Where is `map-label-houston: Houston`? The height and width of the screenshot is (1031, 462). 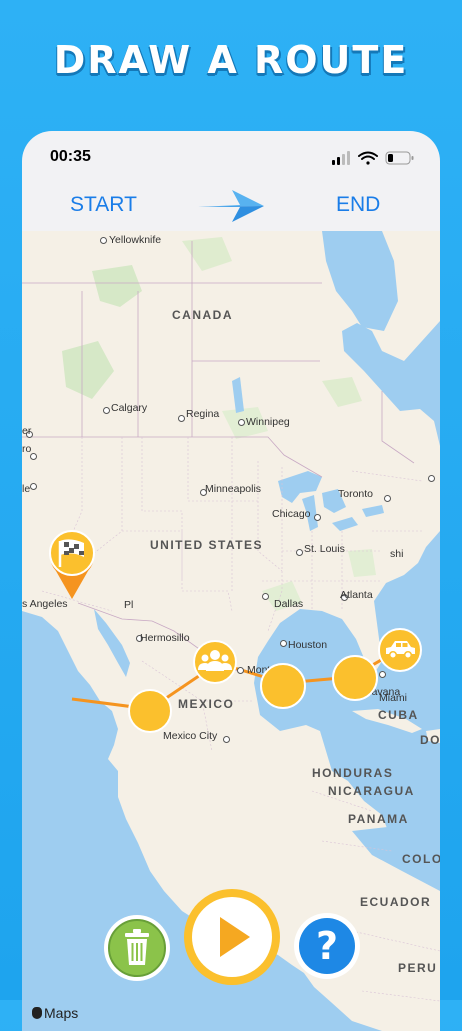
map-label-houston: Houston is located at coordinates (308, 645).